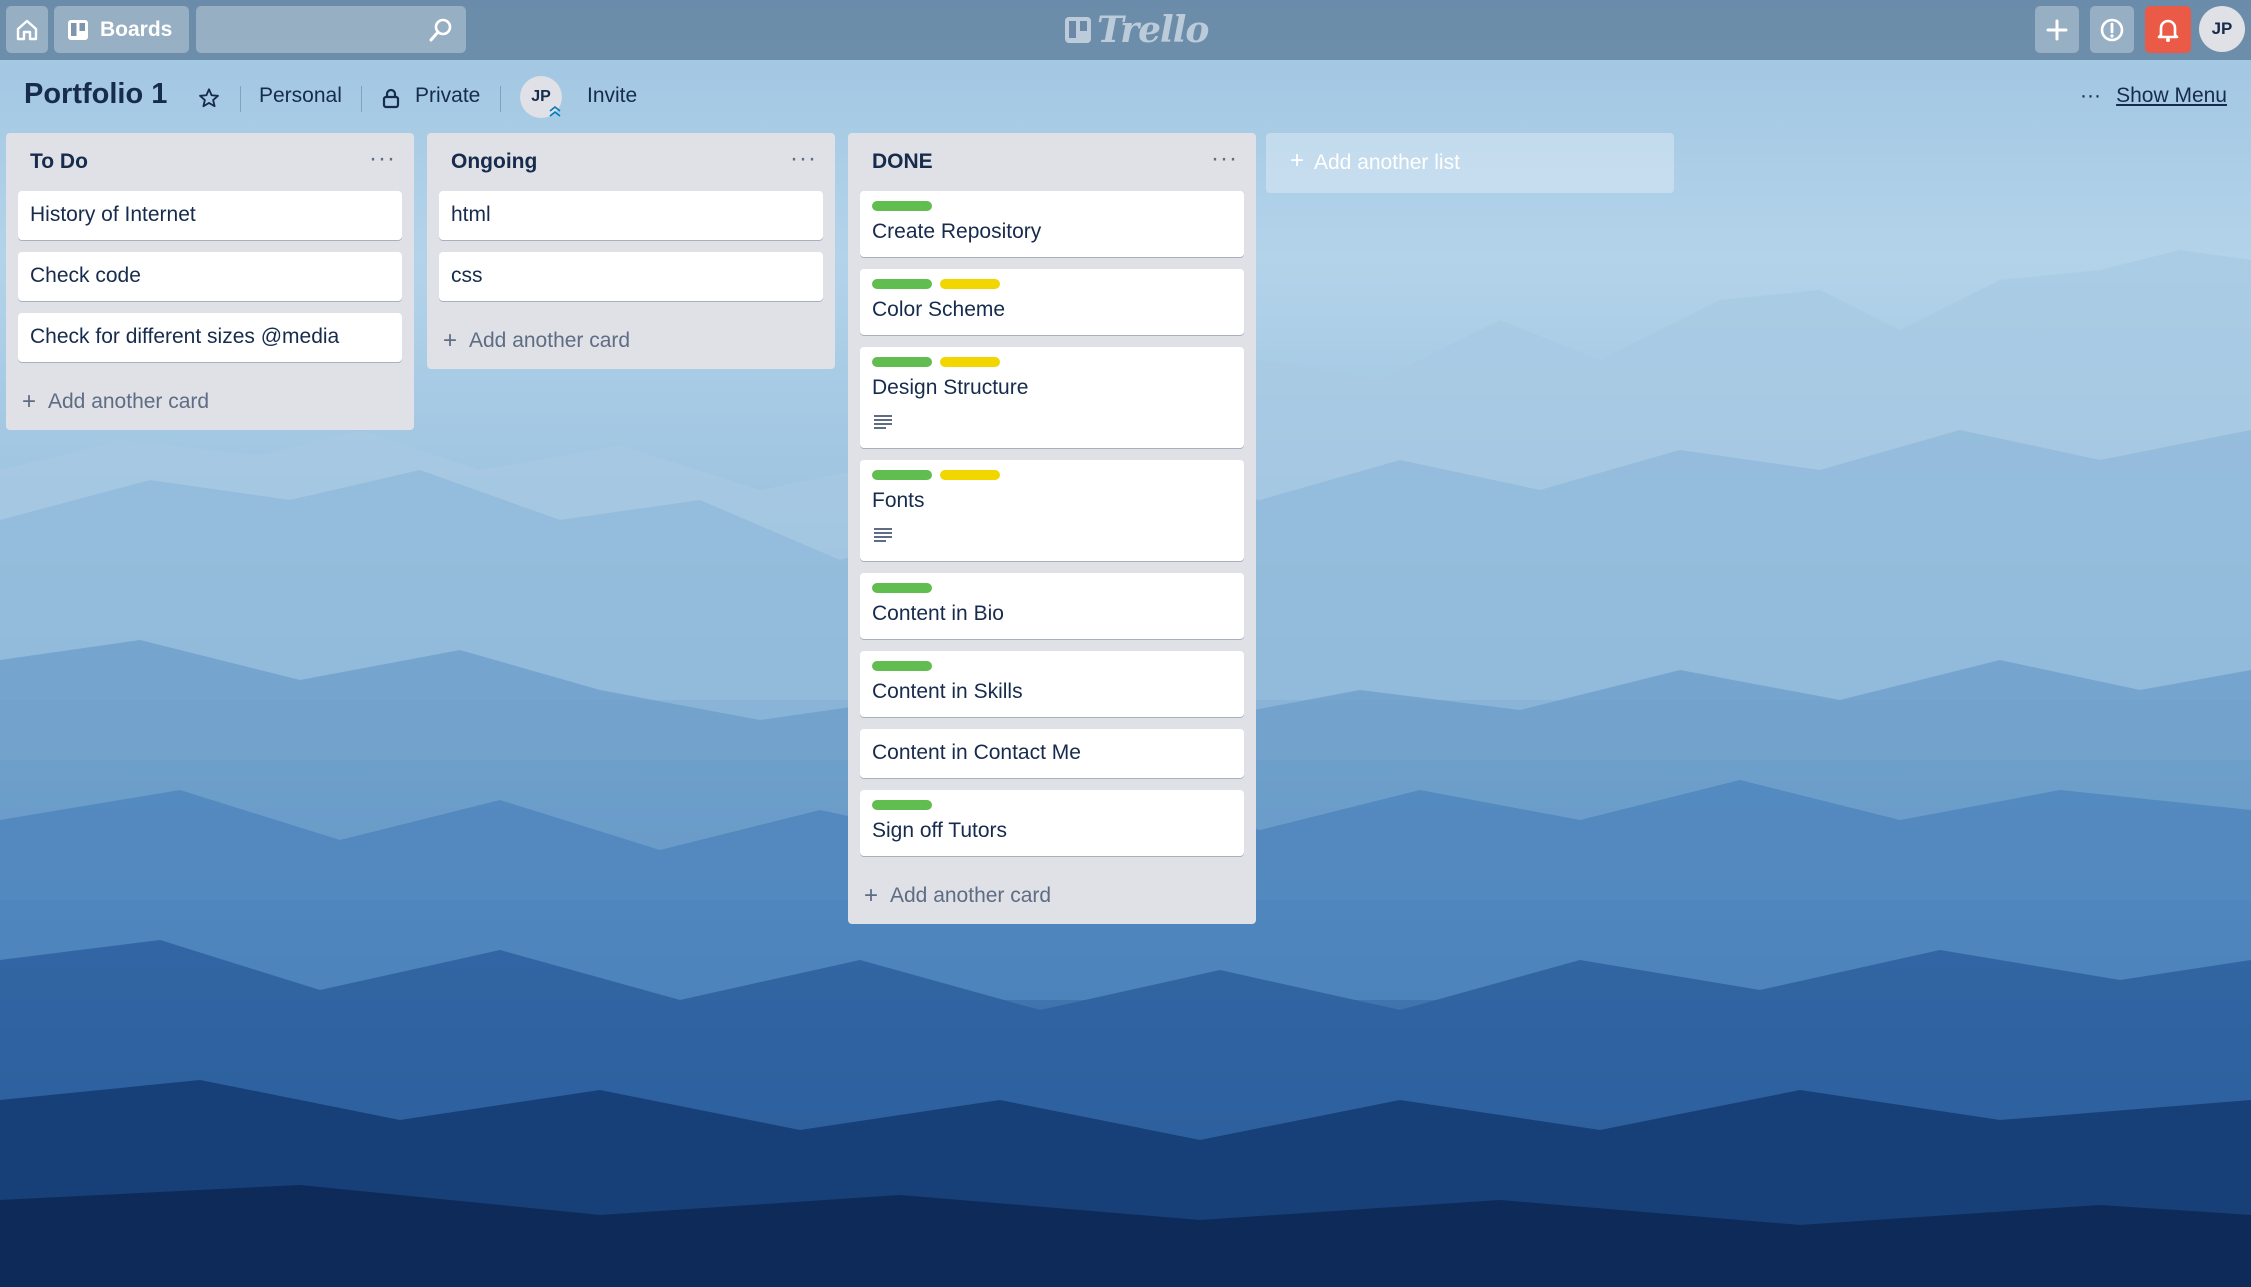 The width and height of the screenshot is (2251, 1287). I want to click on top-navigation-bar: Boards Trello JP, so click(1125, 30).